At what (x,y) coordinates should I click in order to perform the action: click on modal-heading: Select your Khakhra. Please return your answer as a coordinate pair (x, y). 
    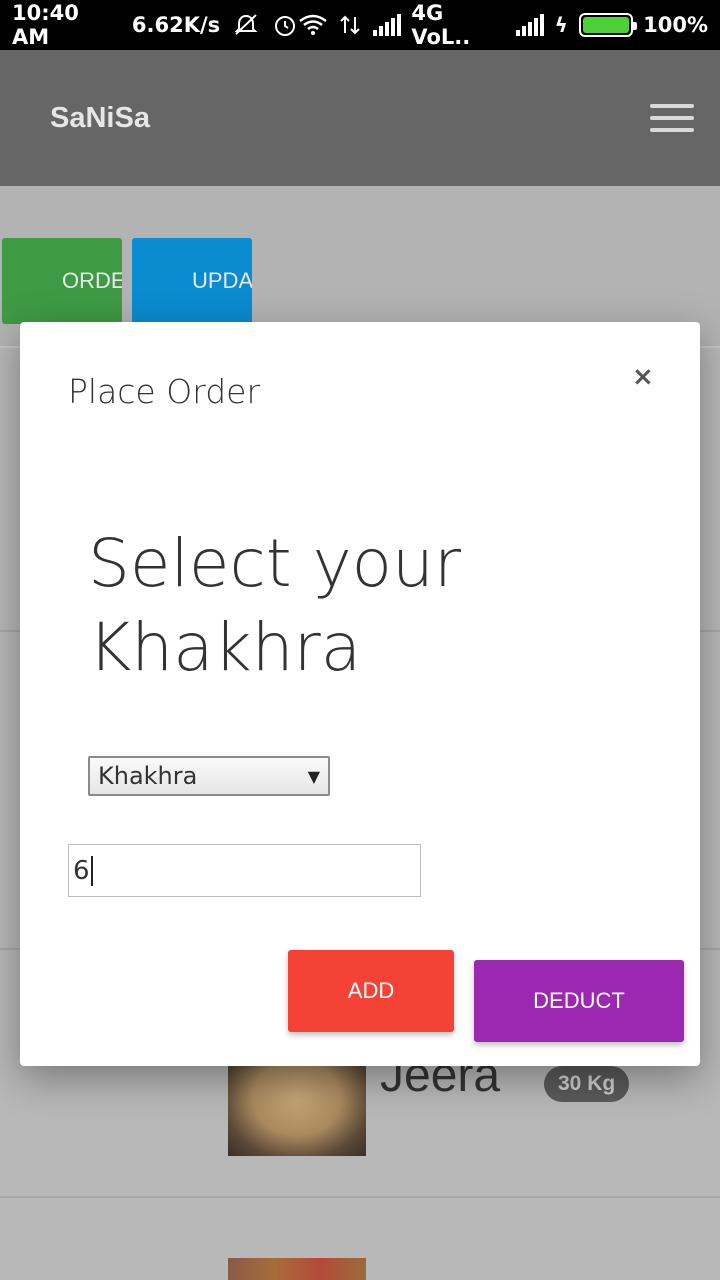
    Looking at the image, I should click on (274, 605).